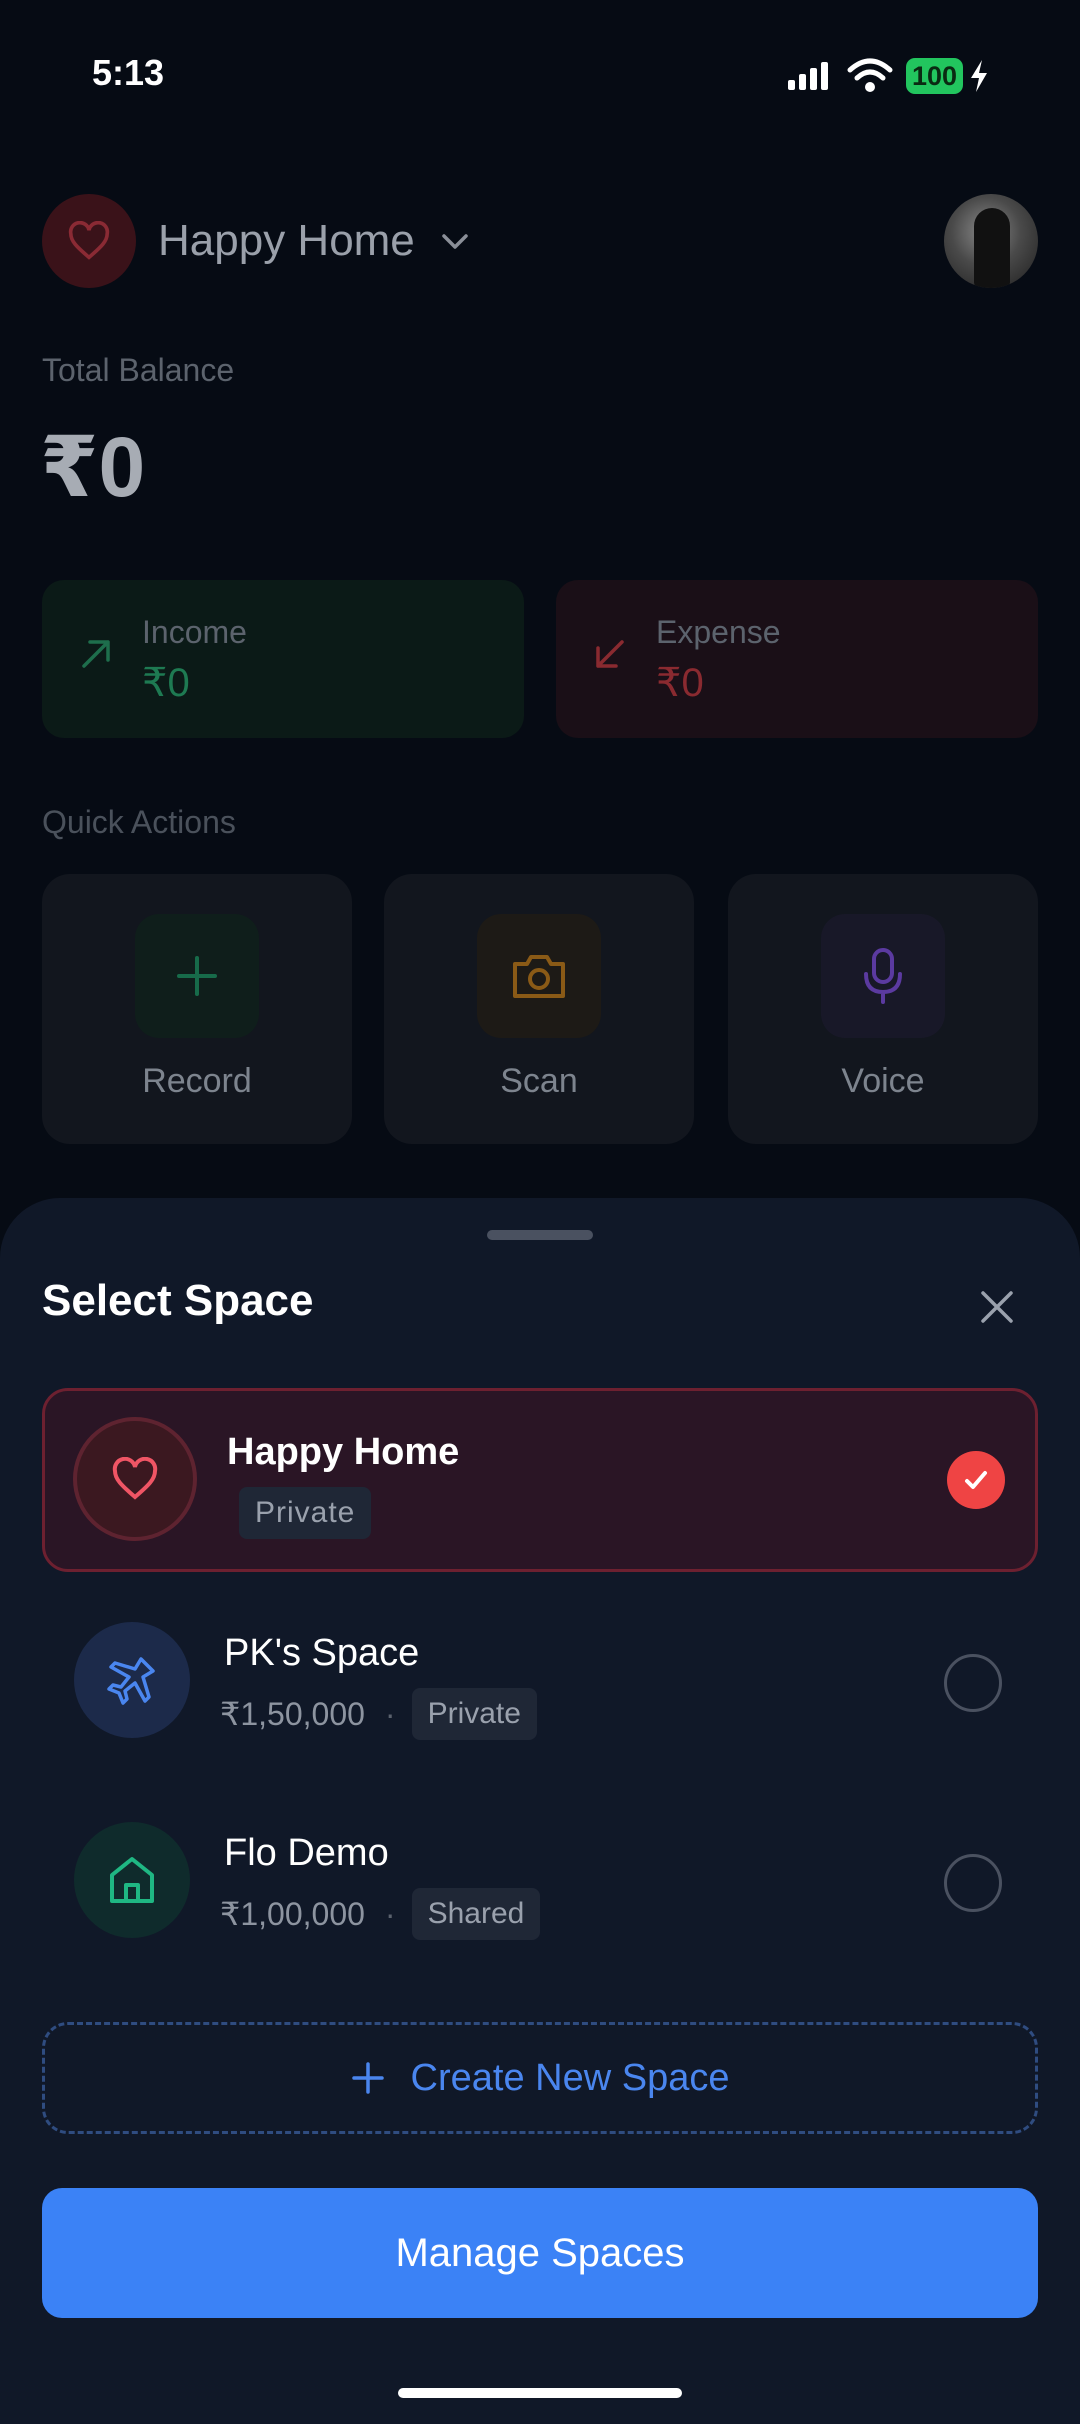 This screenshot has height=2424, width=1080. What do you see at coordinates (883, 1081) in the screenshot?
I see `voice-action-label: Voice` at bounding box center [883, 1081].